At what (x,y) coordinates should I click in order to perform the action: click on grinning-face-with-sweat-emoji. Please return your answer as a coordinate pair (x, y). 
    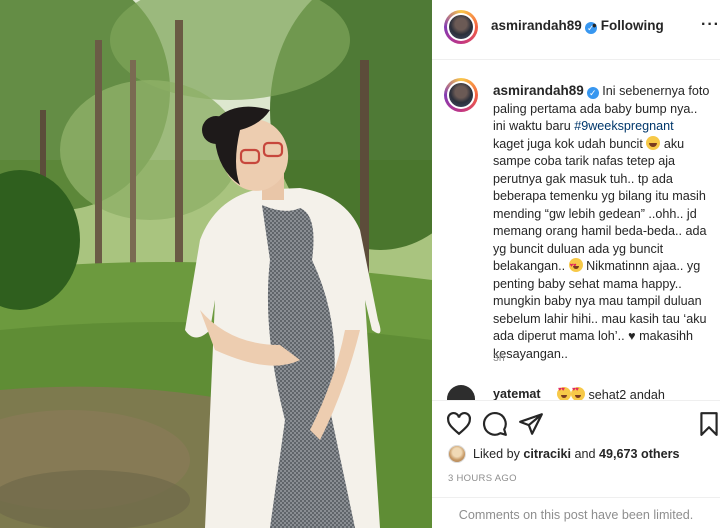
    Looking at the image, I should click on (653, 142).